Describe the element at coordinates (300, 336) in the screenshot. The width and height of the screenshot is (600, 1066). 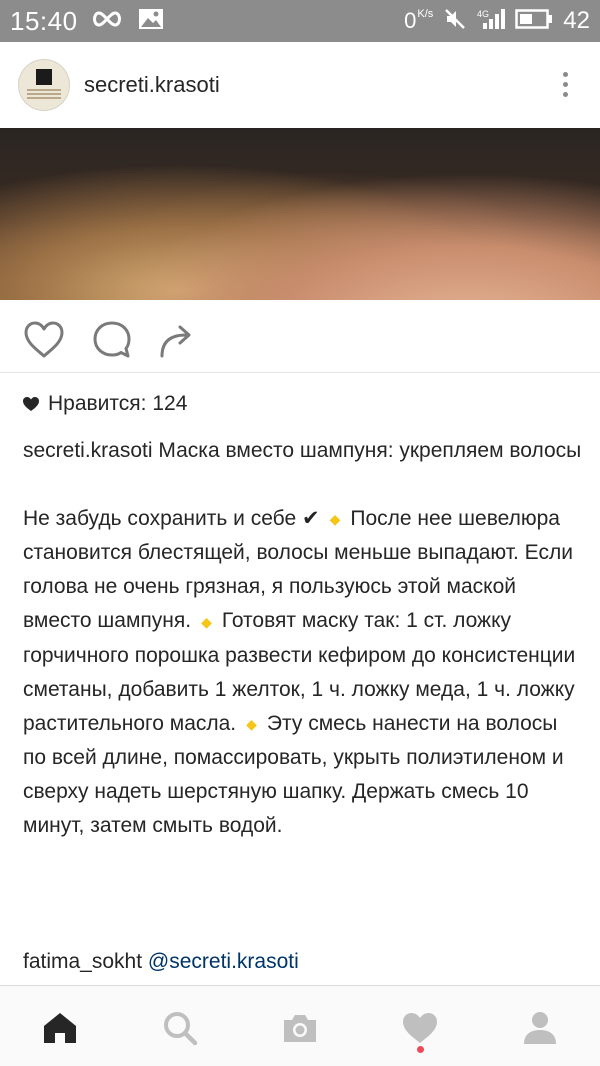
I see `post-actions` at that location.